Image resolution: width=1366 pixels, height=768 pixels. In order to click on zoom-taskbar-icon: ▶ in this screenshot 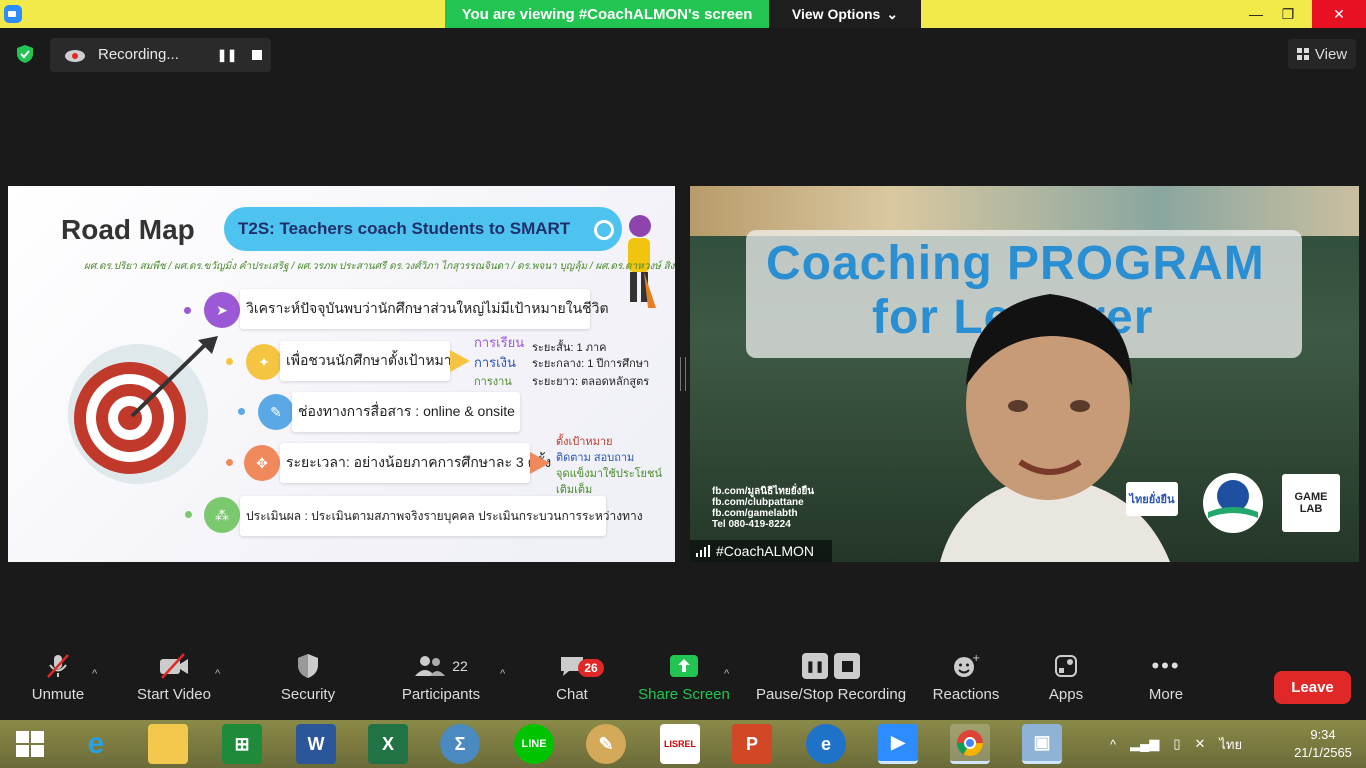, I will do `click(898, 744)`.